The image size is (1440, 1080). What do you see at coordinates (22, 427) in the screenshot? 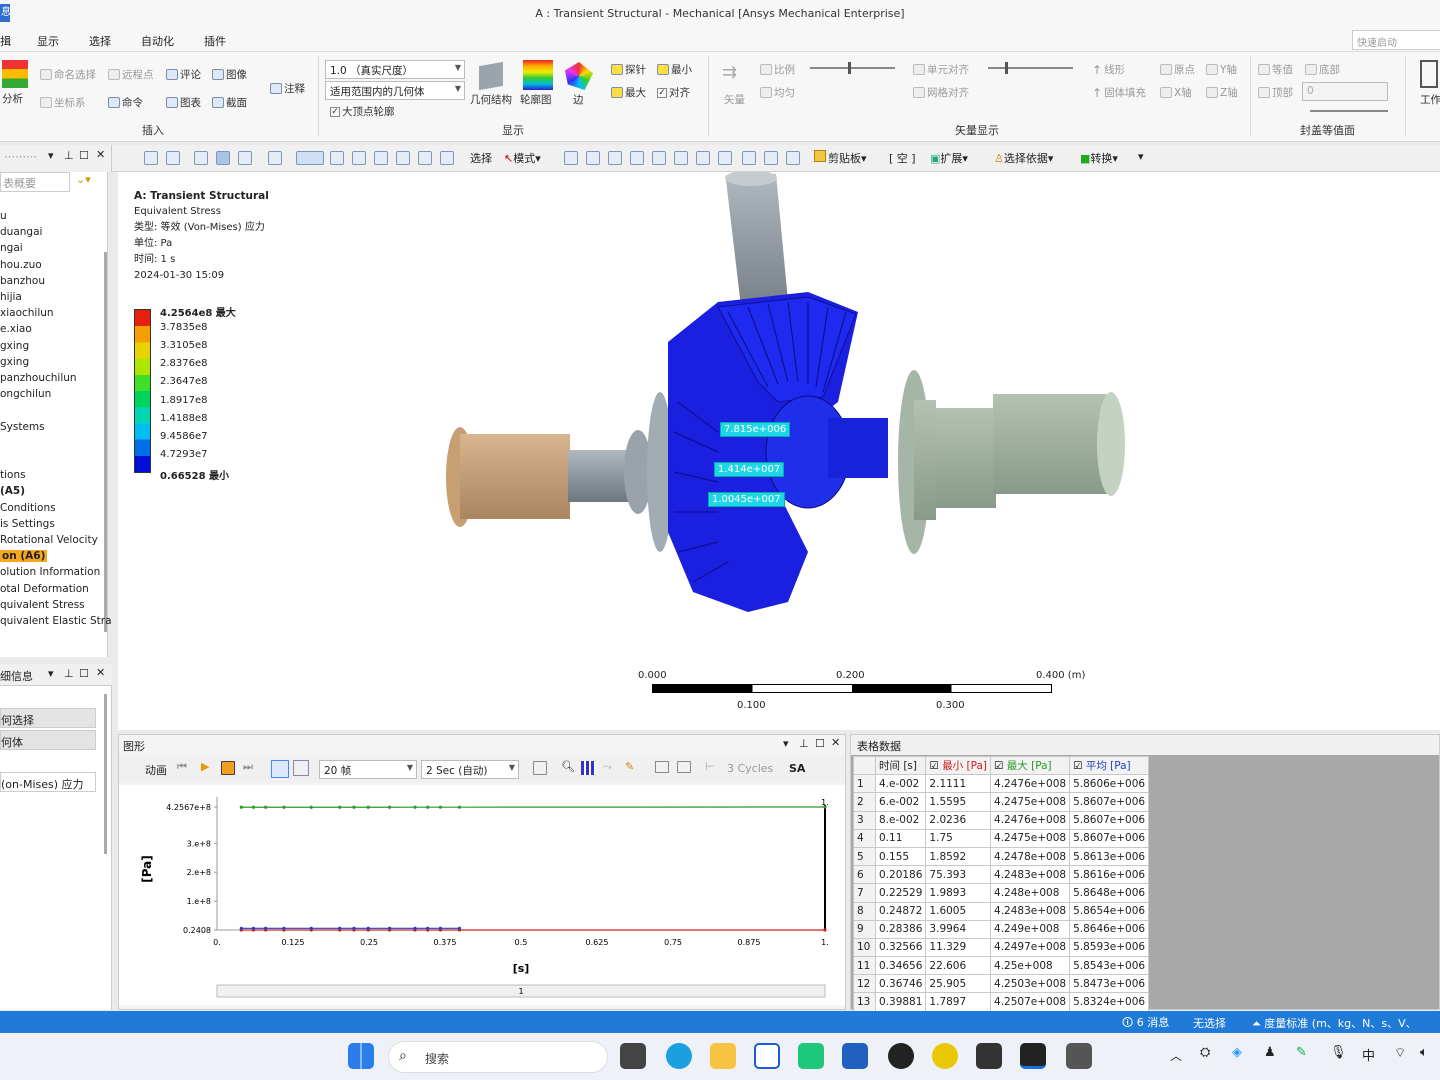
I see `tree-item: Systems` at bounding box center [22, 427].